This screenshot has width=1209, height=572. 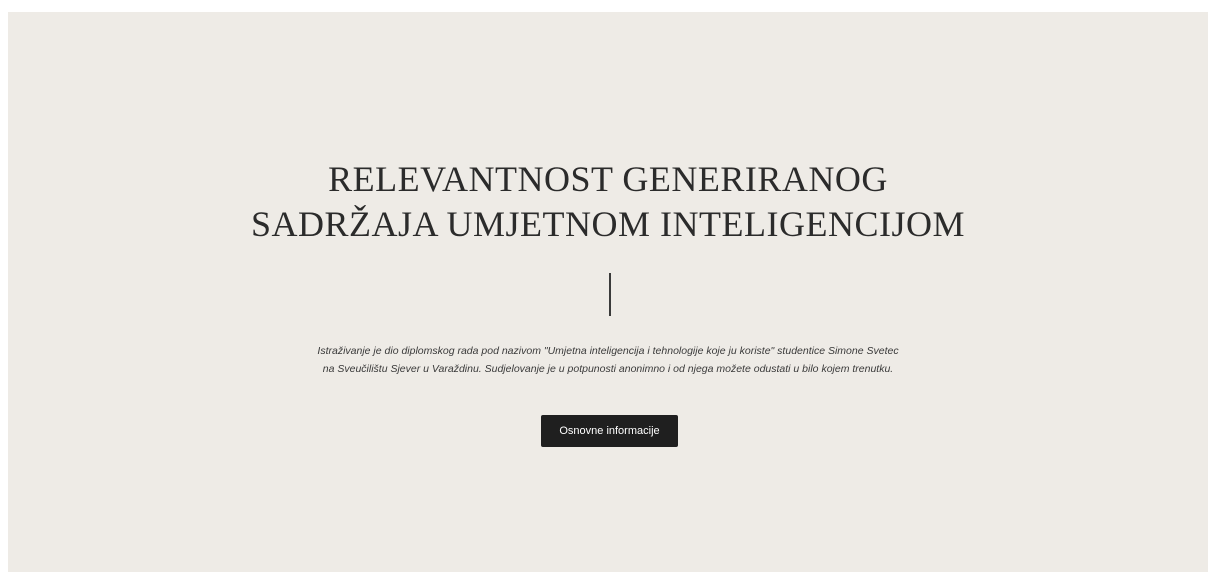 I want to click on vertical-divider, so click(x=610, y=294).